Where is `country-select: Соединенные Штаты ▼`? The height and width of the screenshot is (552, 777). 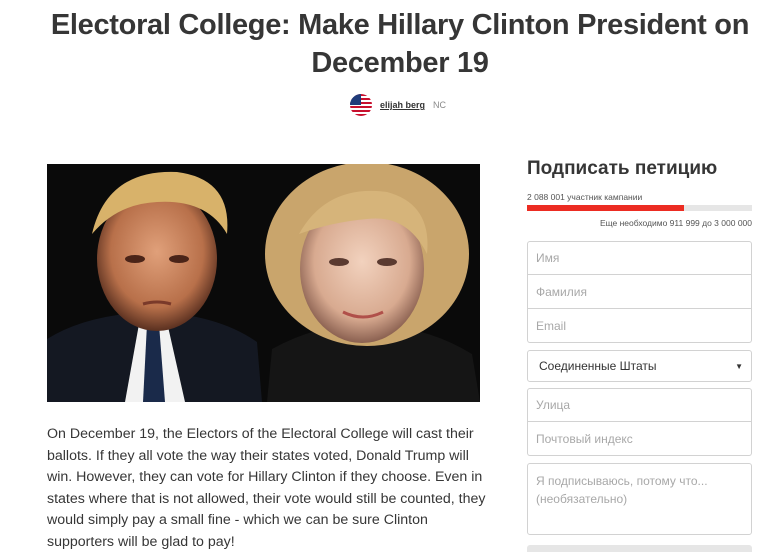 country-select: Соединенные Штаты ▼ is located at coordinates (639, 366).